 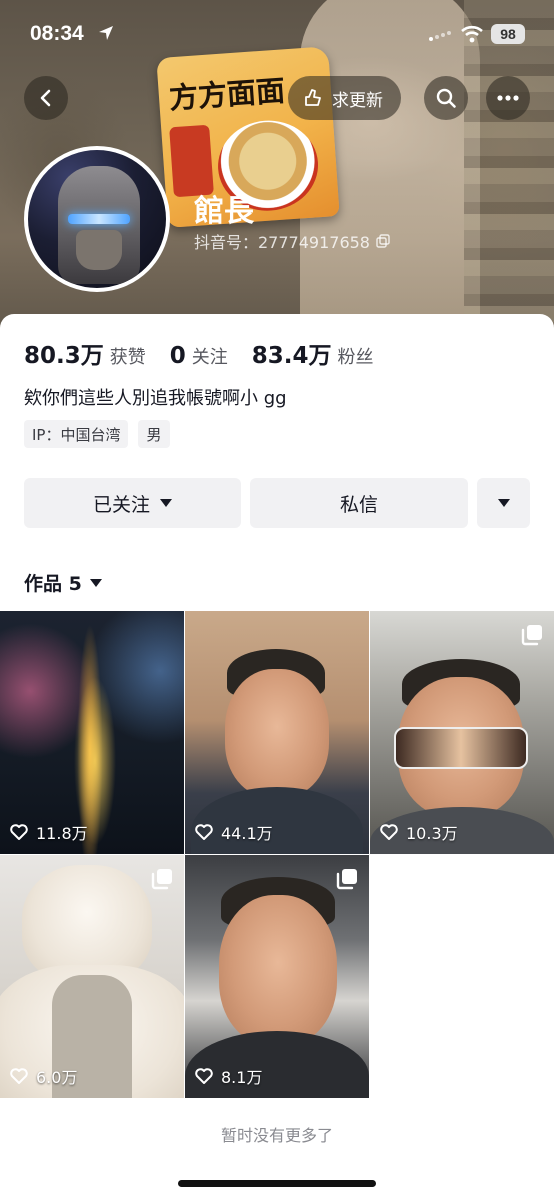 What do you see at coordinates (432, 833) in the screenshot?
I see `video-likes-count: 10.3万` at bounding box center [432, 833].